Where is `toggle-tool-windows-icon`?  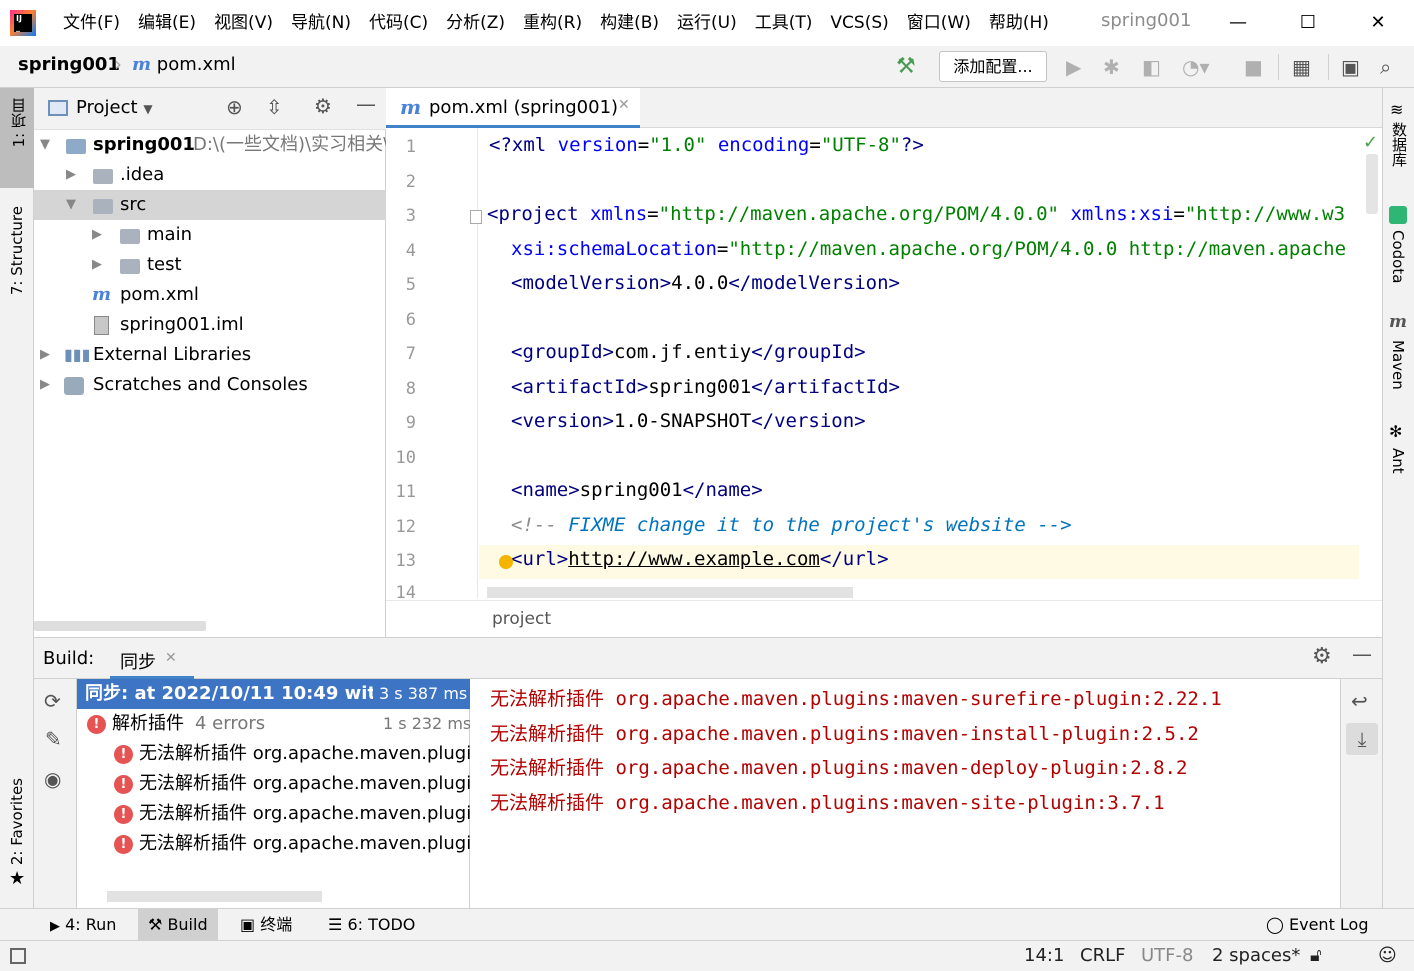 toggle-tool-windows-icon is located at coordinates (18, 956).